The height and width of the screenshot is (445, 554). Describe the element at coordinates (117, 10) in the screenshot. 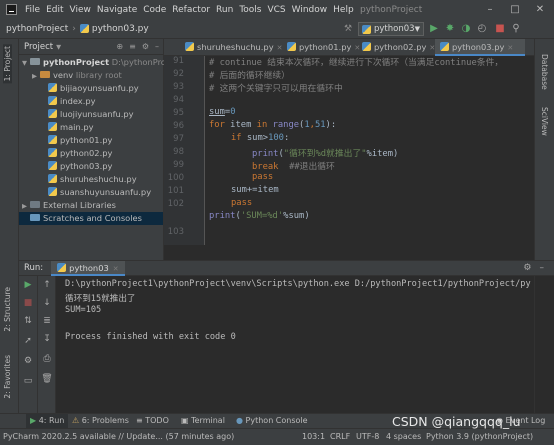

I see `menu-navigate: Navigate` at that location.